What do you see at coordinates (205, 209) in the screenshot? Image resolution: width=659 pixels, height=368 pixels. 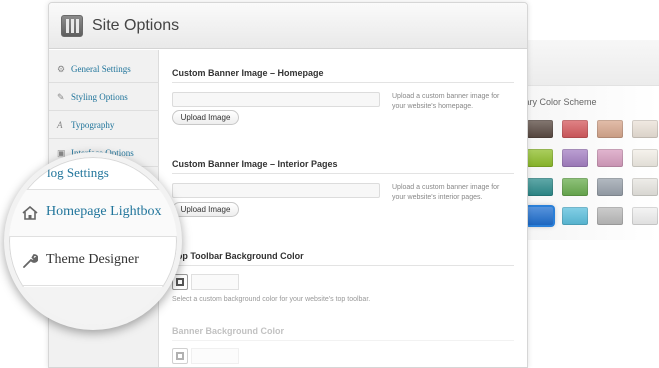 I see `upload-interior-button: Upload Image` at bounding box center [205, 209].